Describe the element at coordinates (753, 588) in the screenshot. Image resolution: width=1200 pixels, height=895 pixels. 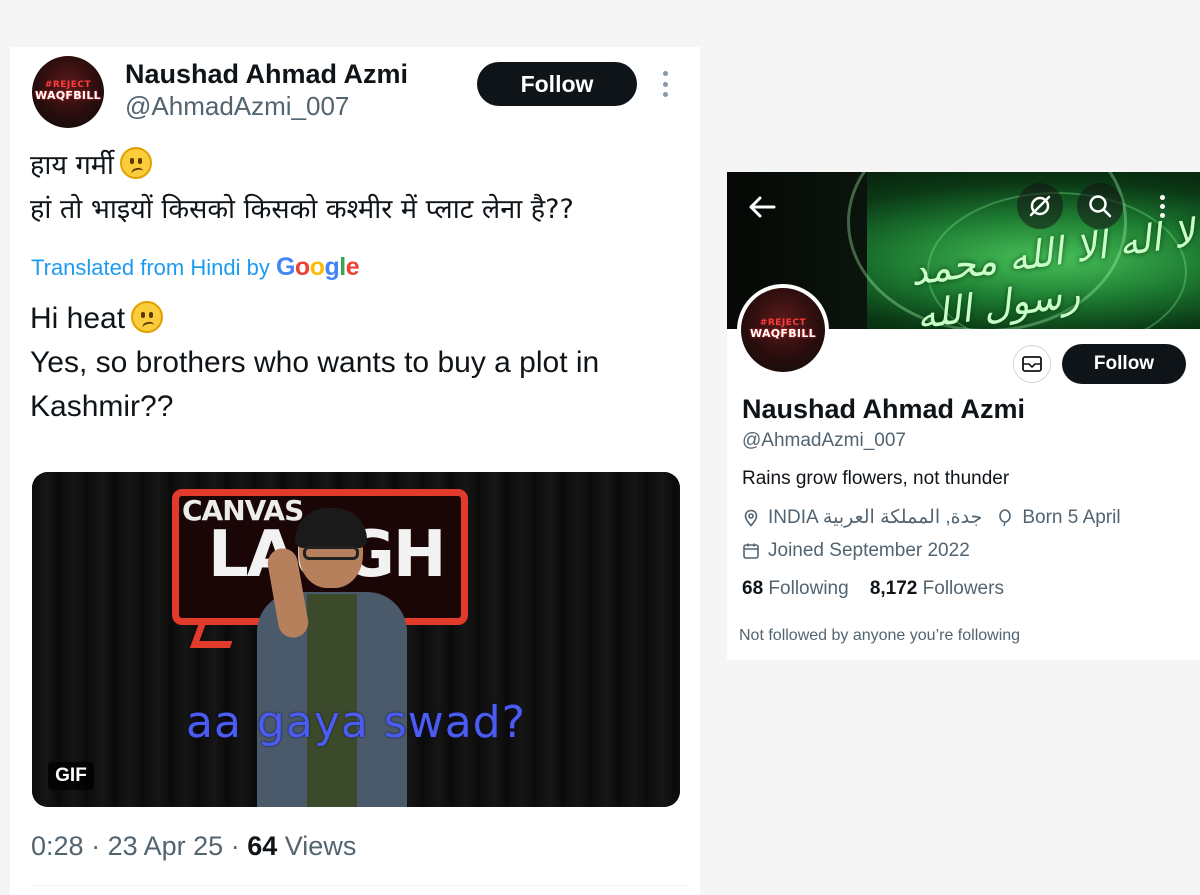
I see `following-count: 68` at that location.